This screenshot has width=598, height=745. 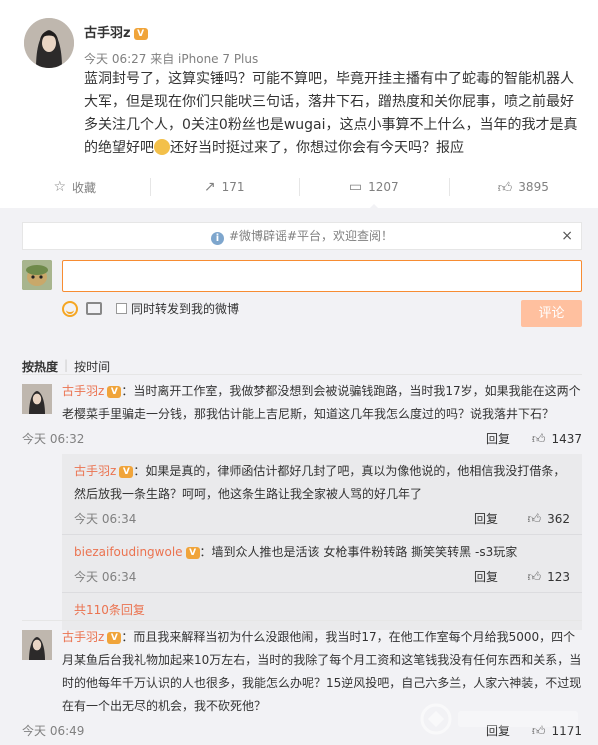 I want to click on sort-by-time: 按时间, so click(x=92, y=366).